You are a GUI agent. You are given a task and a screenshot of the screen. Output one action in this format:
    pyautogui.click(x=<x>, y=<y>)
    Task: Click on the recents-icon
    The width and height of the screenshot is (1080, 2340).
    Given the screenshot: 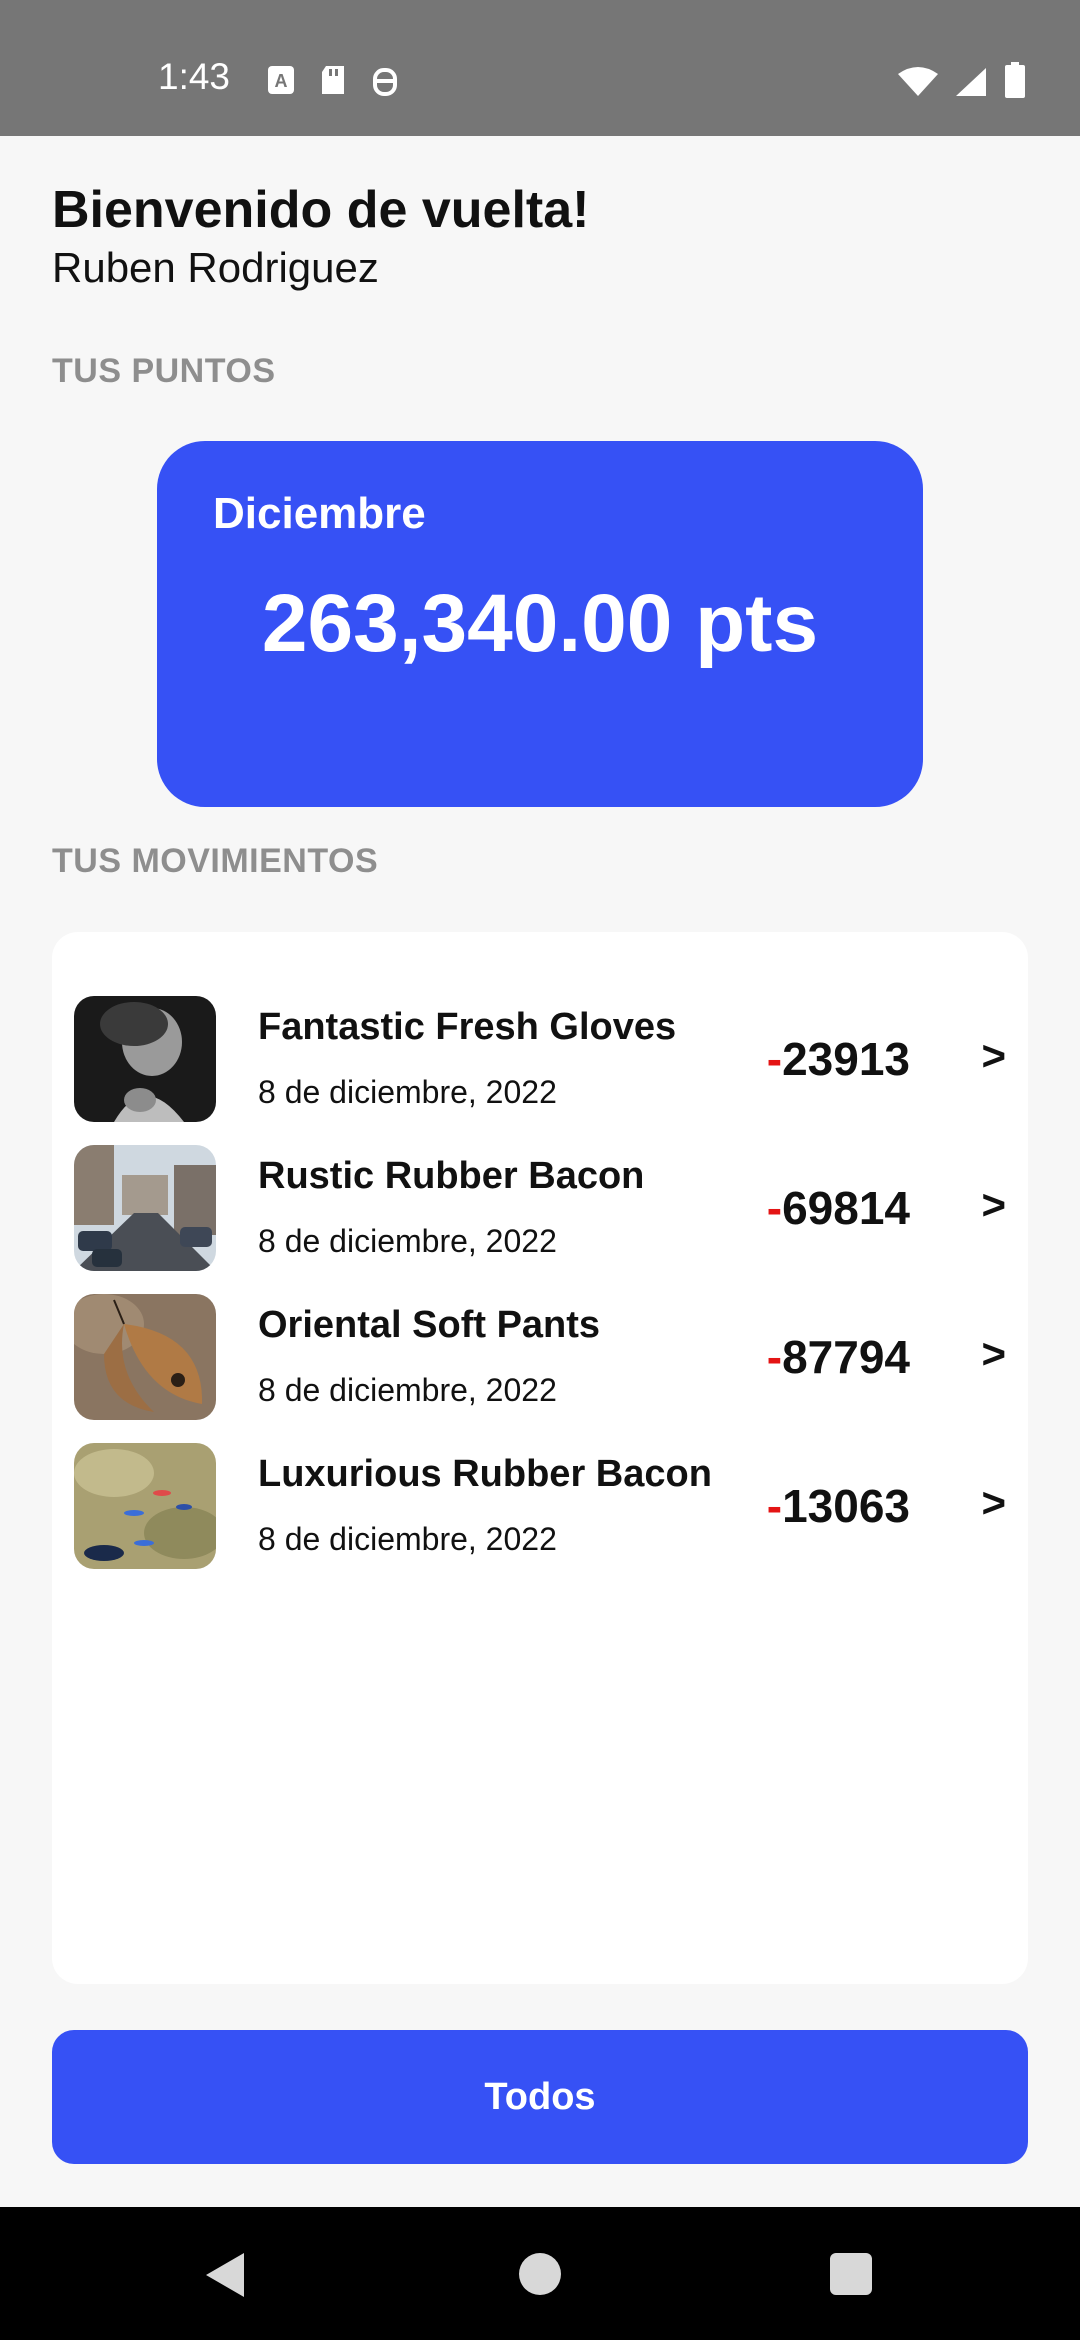 What is the action you would take?
    pyautogui.click(x=851, y=2274)
    